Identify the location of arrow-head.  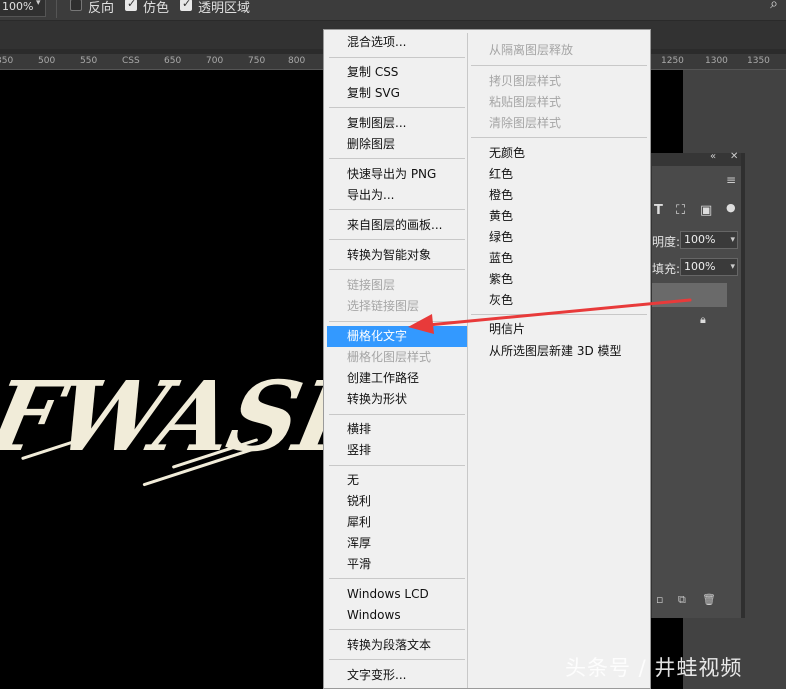
(421, 324).